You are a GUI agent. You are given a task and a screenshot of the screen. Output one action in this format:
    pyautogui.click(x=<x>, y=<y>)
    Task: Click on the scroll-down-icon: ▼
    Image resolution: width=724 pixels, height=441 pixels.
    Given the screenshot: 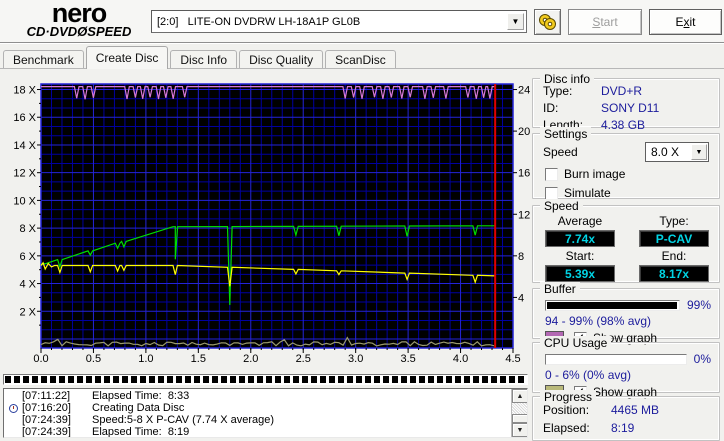 What is the action you would take?
    pyautogui.click(x=519, y=430)
    